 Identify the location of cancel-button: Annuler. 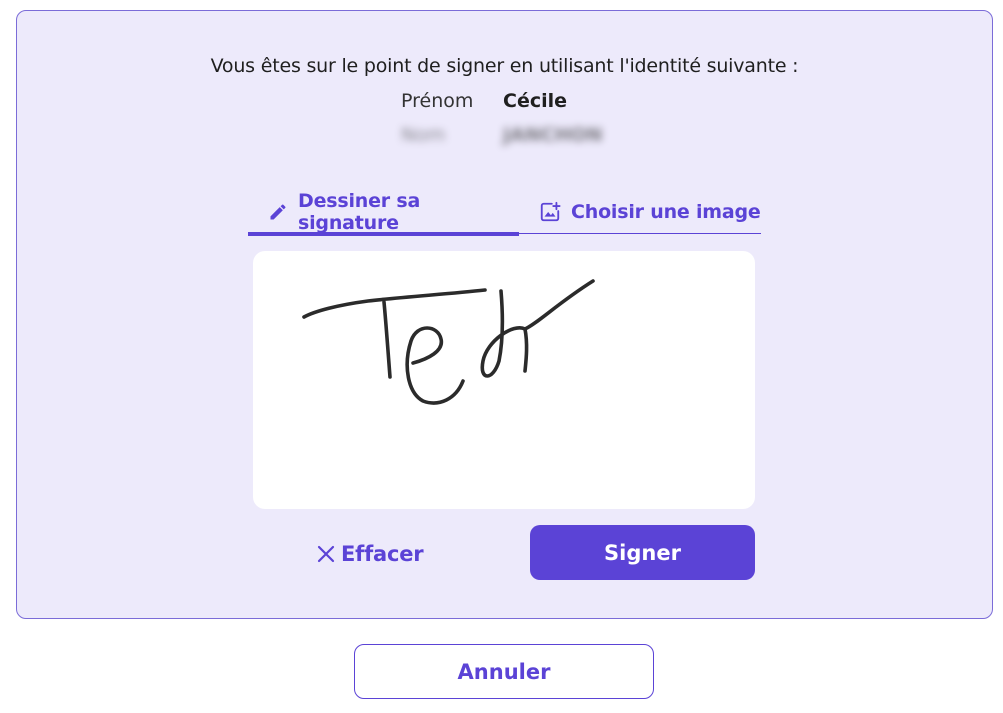
(504, 671).